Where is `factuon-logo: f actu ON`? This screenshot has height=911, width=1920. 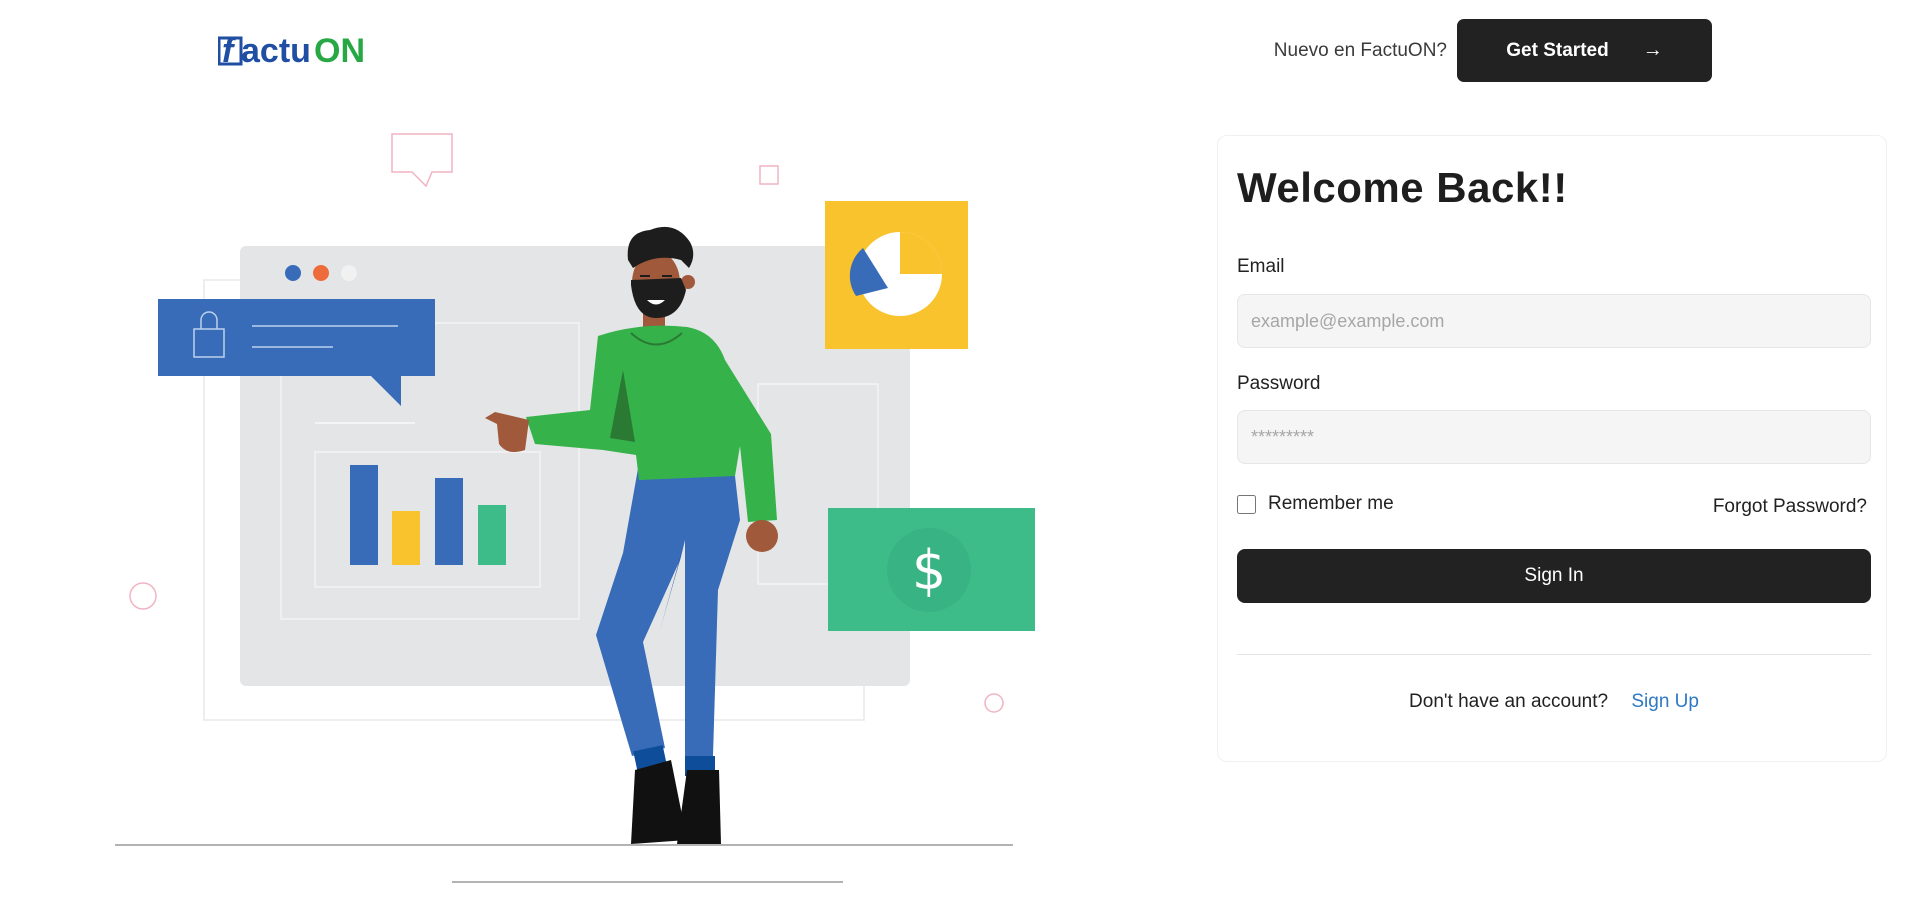 factuon-logo: f actu ON is located at coordinates (291, 51).